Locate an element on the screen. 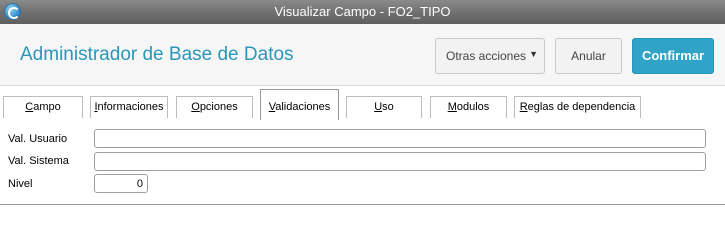  tab-label: odulos is located at coordinates (473, 107).